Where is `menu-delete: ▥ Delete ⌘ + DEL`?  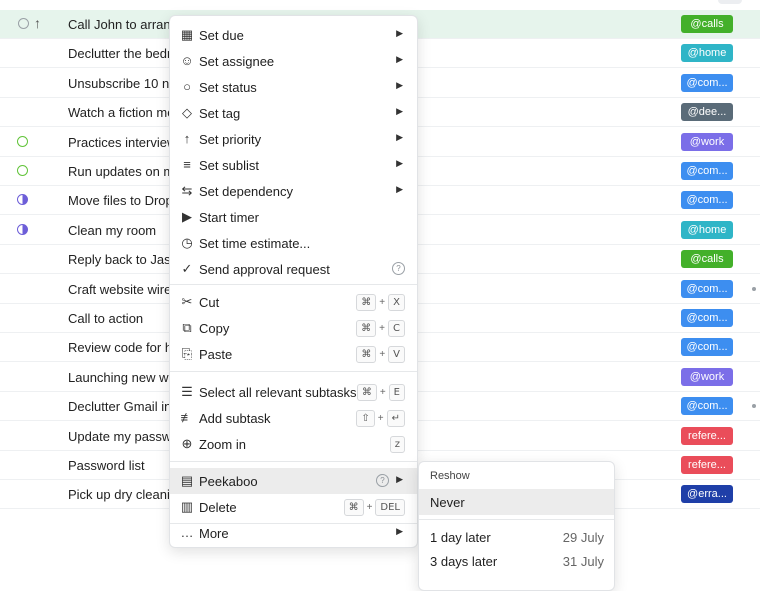
menu-delete: ▥ Delete ⌘ + DEL is located at coordinates (293, 507).